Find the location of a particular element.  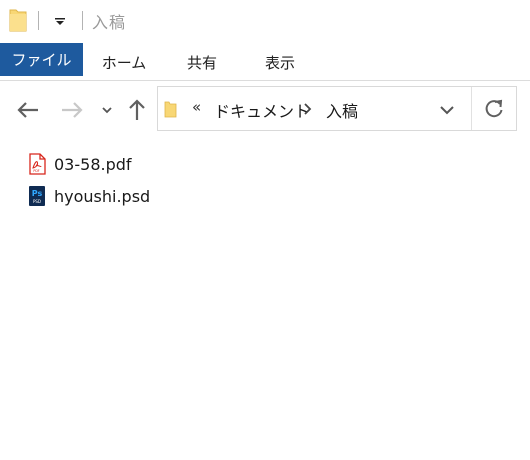

list-item: PDF 03-58.pdf is located at coordinates (127, 164).